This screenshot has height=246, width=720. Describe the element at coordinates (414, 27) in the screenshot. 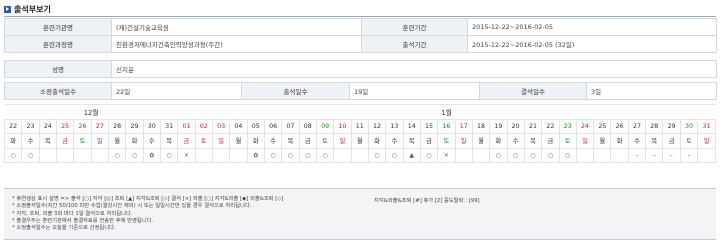

I see `period-label: 훈련기간` at that location.